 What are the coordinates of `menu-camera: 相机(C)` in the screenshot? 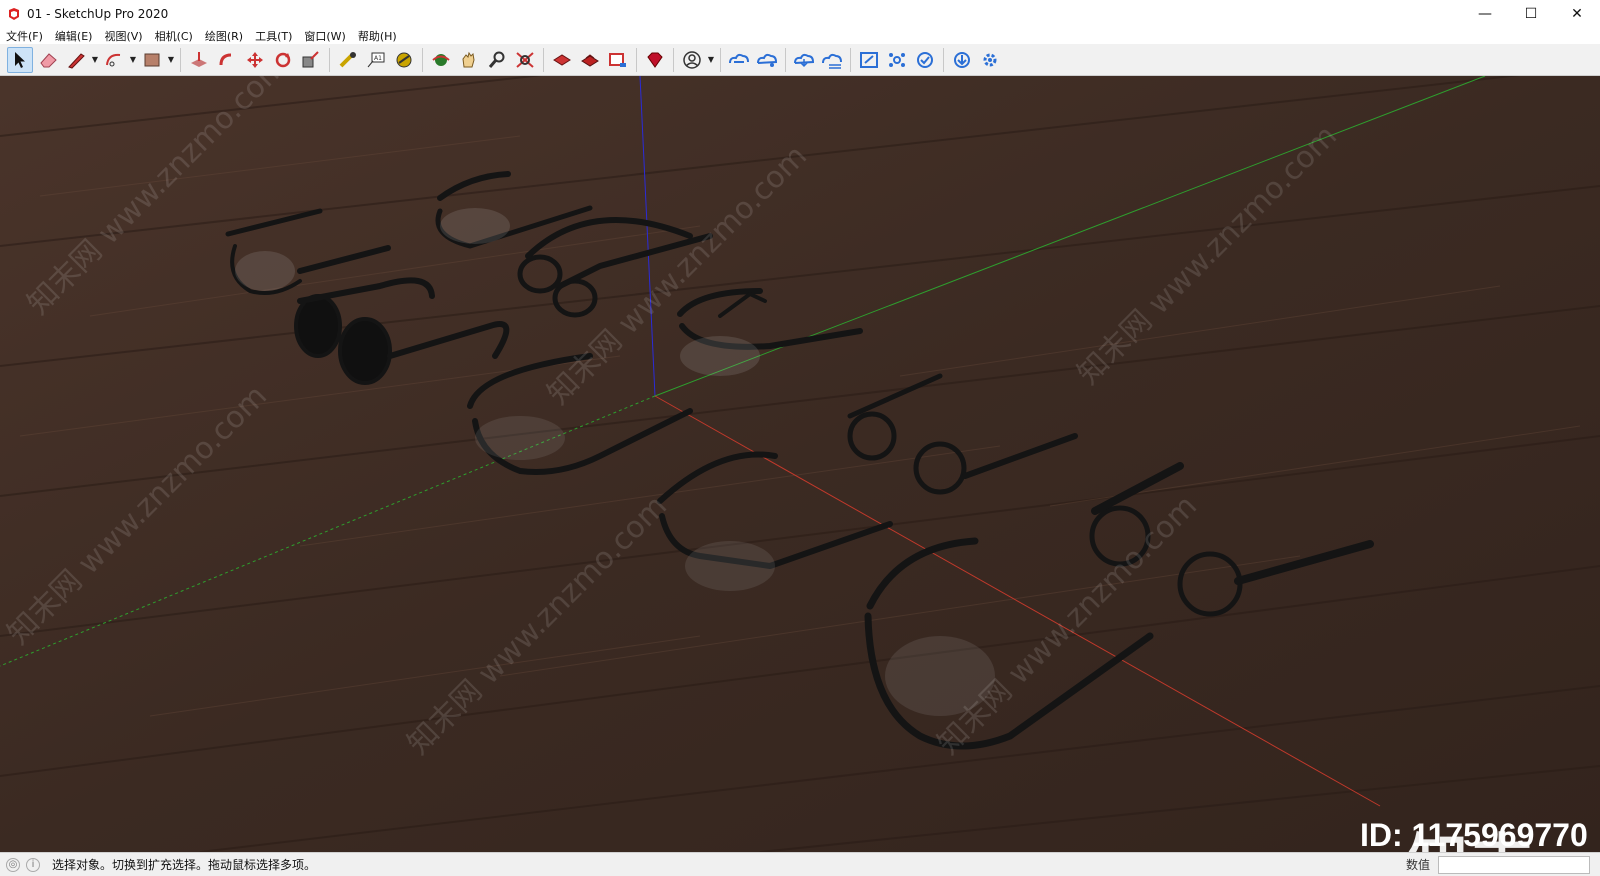 It's located at (174, 36).